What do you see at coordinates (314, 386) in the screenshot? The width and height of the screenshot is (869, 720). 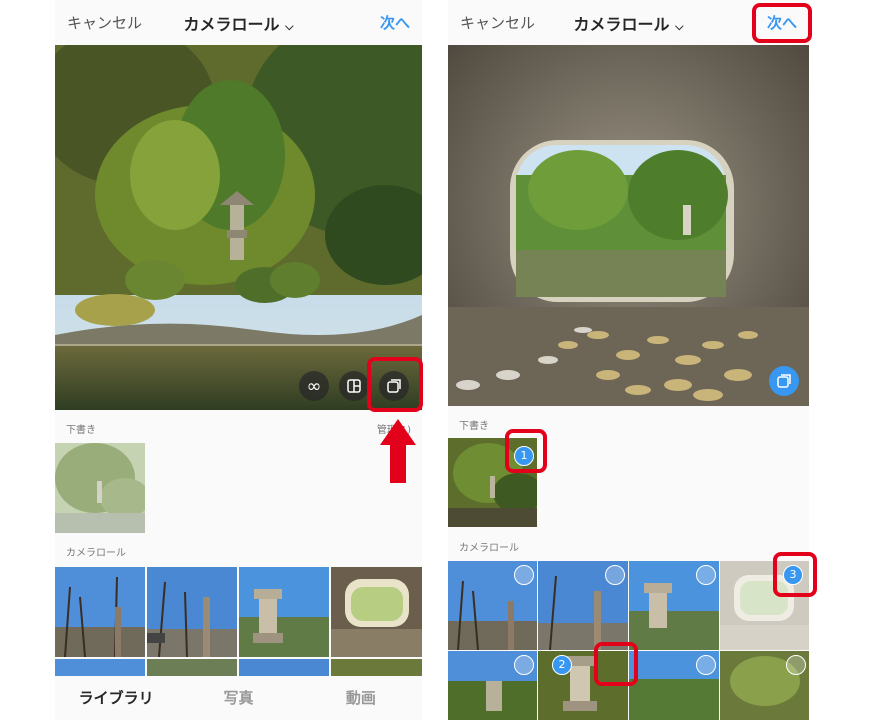 I see `infinity-icon: ∞` at bounding box center [314, 386].